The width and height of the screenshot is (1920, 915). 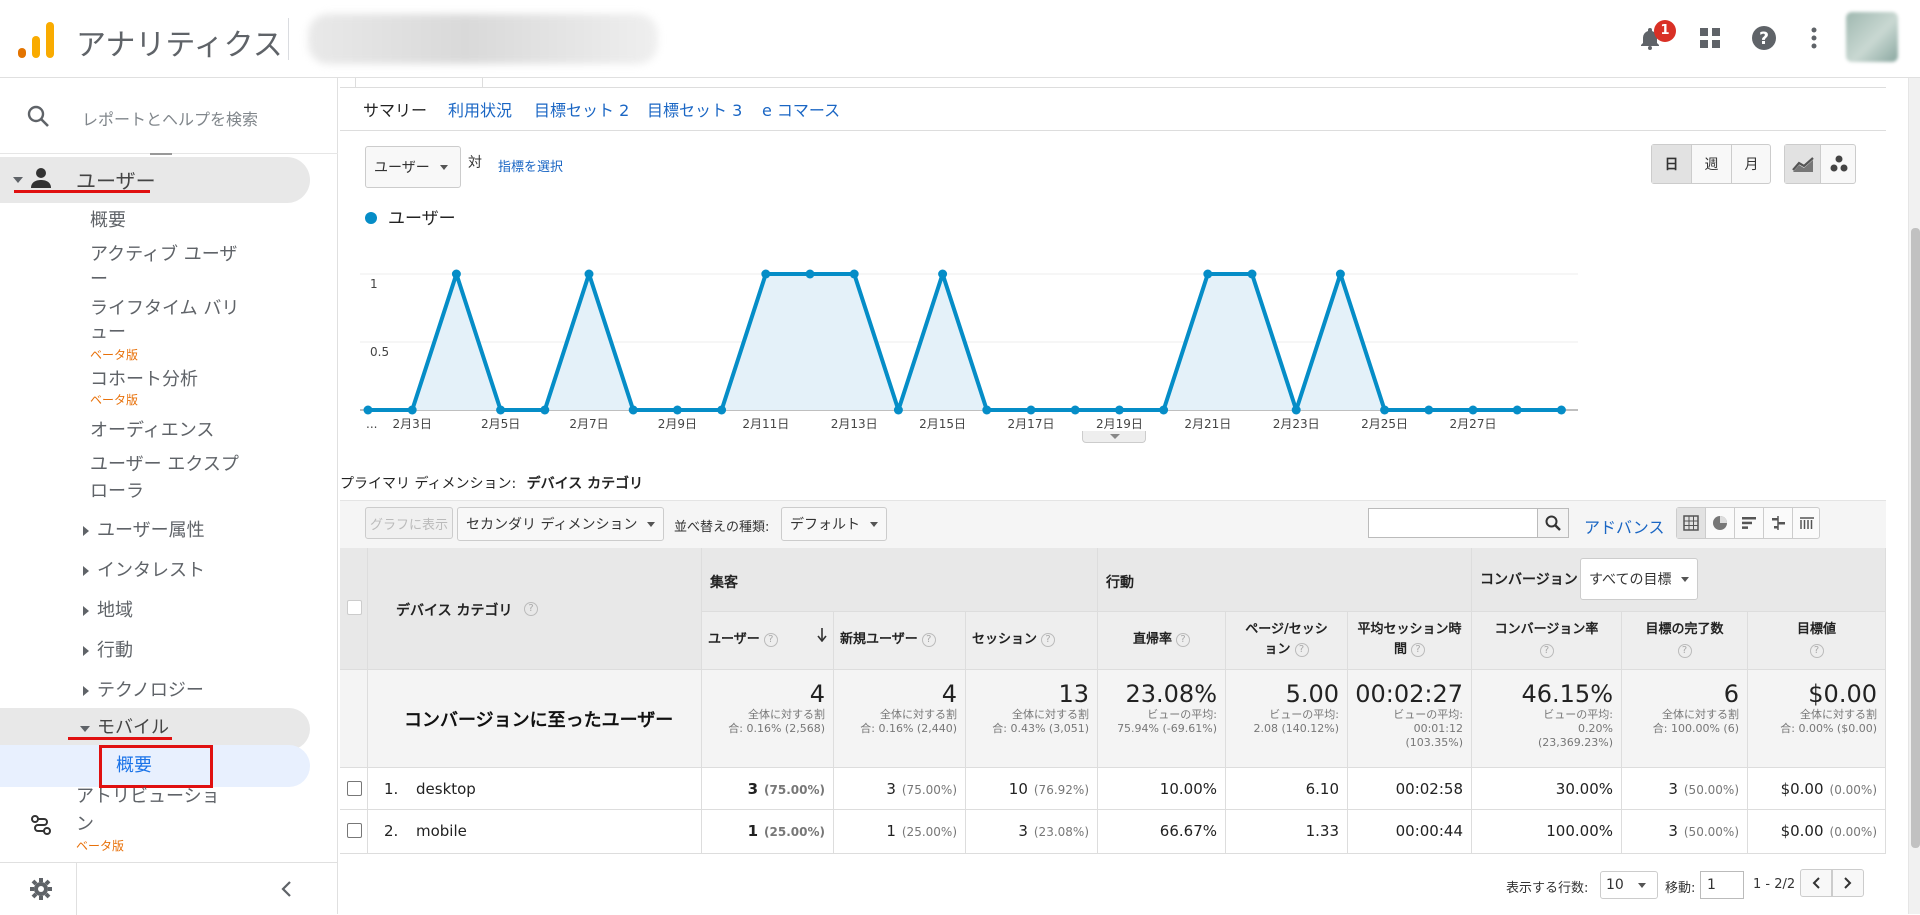 What do you see at coordinates (152, 431) in the screenshot?
I see `sidebar-item-audiences: オーディエンス` at bounding box center [152, 431].